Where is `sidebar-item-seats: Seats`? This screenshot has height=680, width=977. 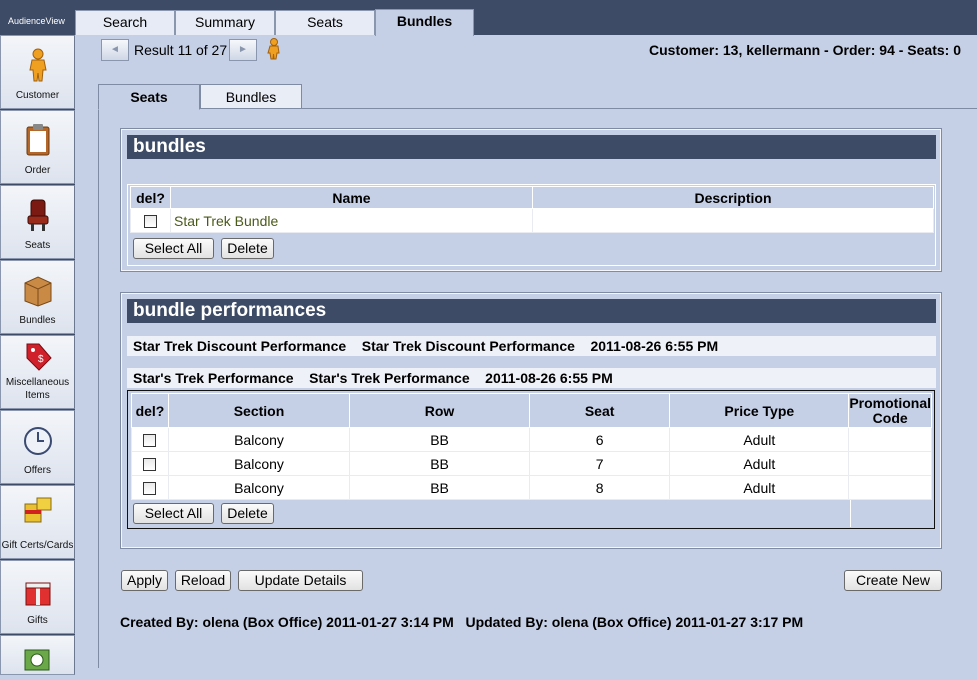 sidebar-item-seats: Seats is located at coordinates (37, 222).